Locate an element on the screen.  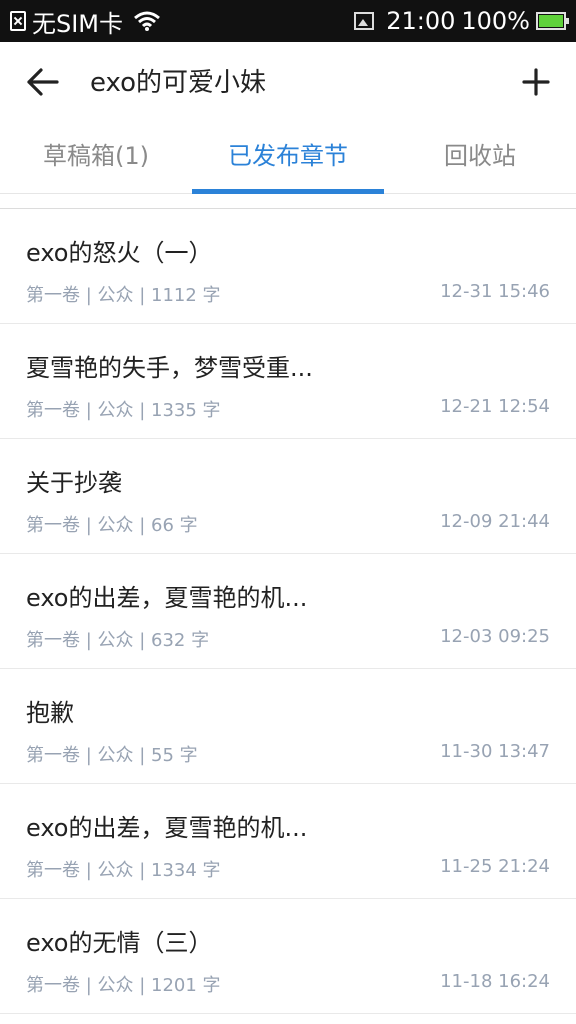
chapter-item: exo的无情（三） 第一卷 | 公众 | 1201 字 11-18 16:24 is located at coordinates (288, 956).